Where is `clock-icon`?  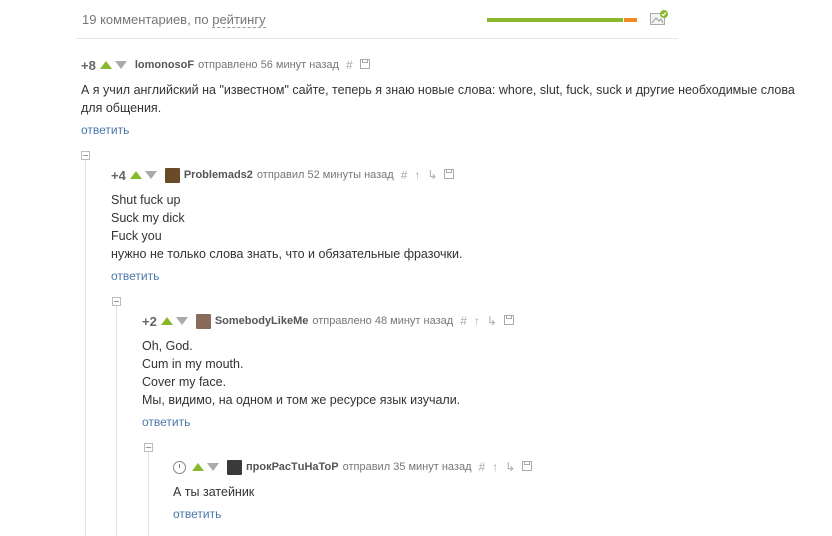 clock-icon is located at coordinates (179, 467).